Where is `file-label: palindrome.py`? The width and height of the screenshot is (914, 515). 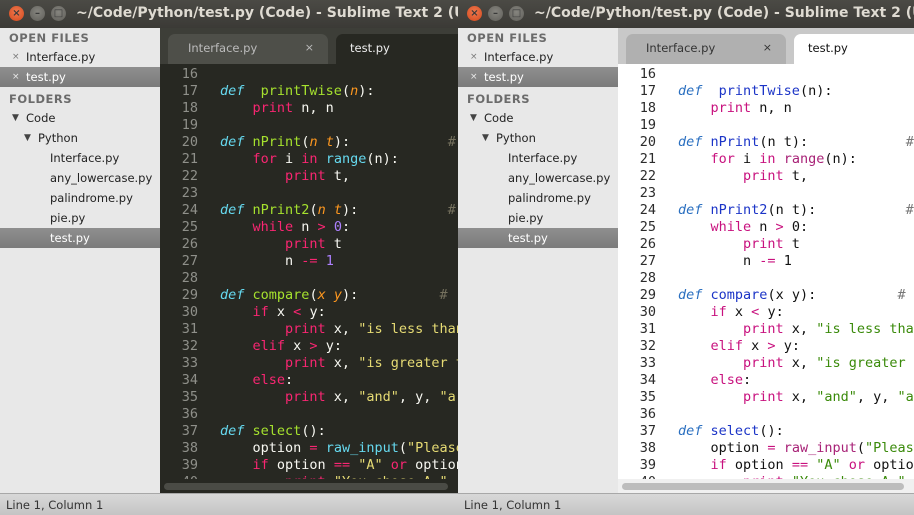
file-label: palindrome.py is located at coordinates (91, 198).